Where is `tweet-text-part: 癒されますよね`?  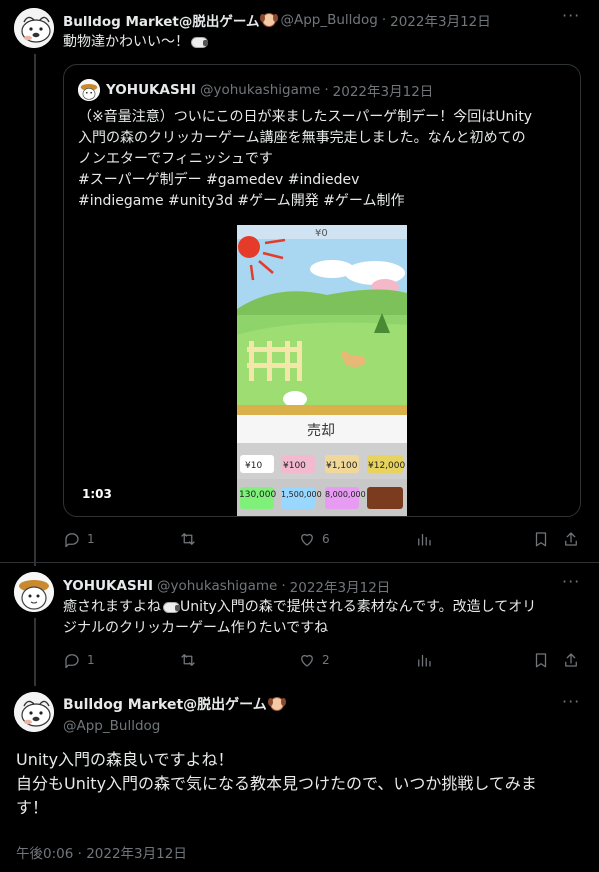 tweet-text-part: 癒されますよね is located at coordinates (112, 607).